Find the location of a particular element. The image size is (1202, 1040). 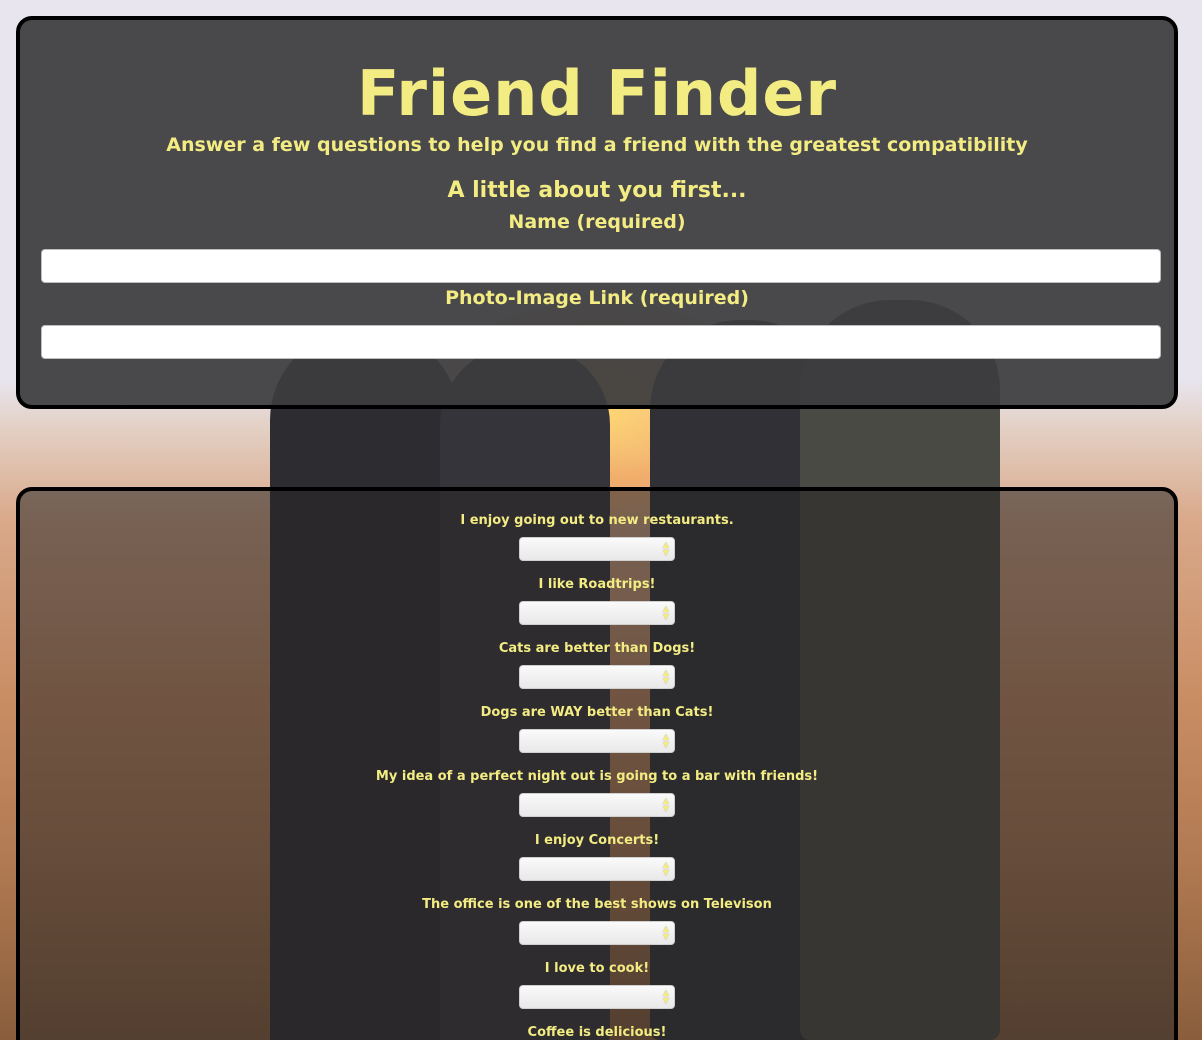

question-6: I enjoy Concerts! ▲ ▼ is located at coordinates (597, 865).